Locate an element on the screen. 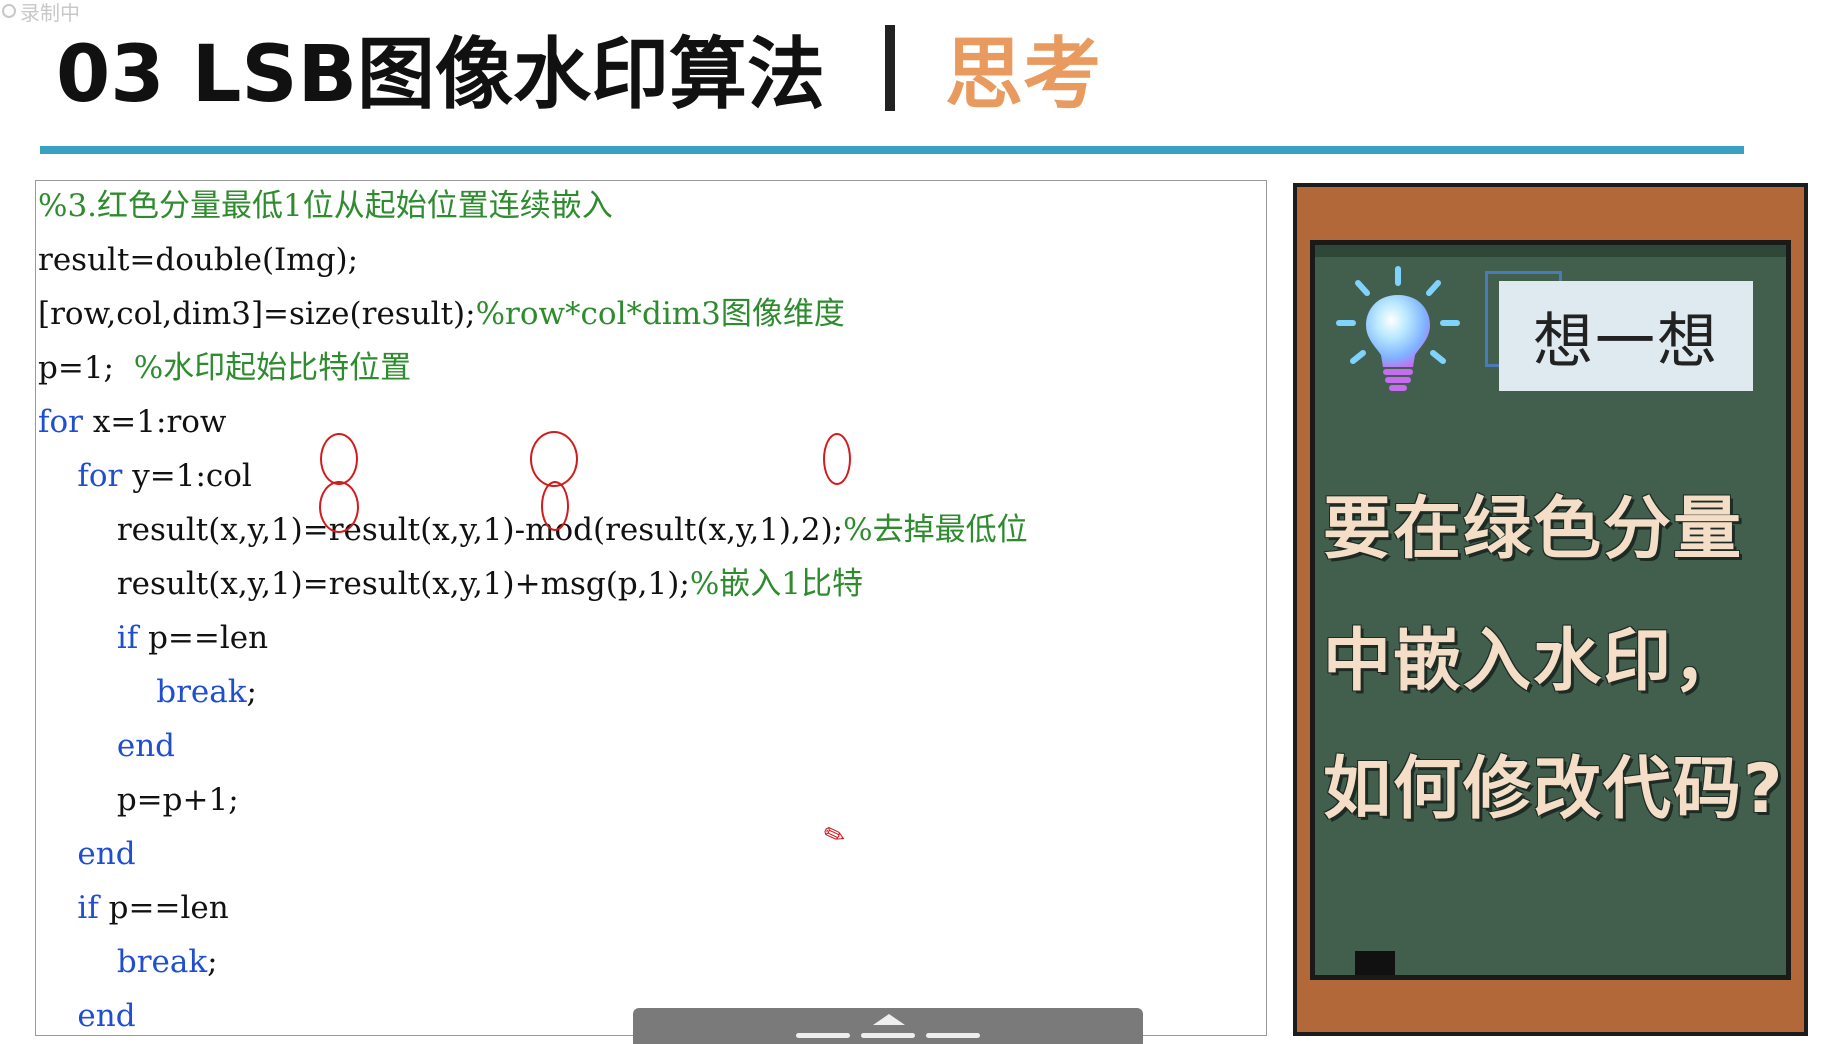  title-underline is located at coordinates (892, 150).